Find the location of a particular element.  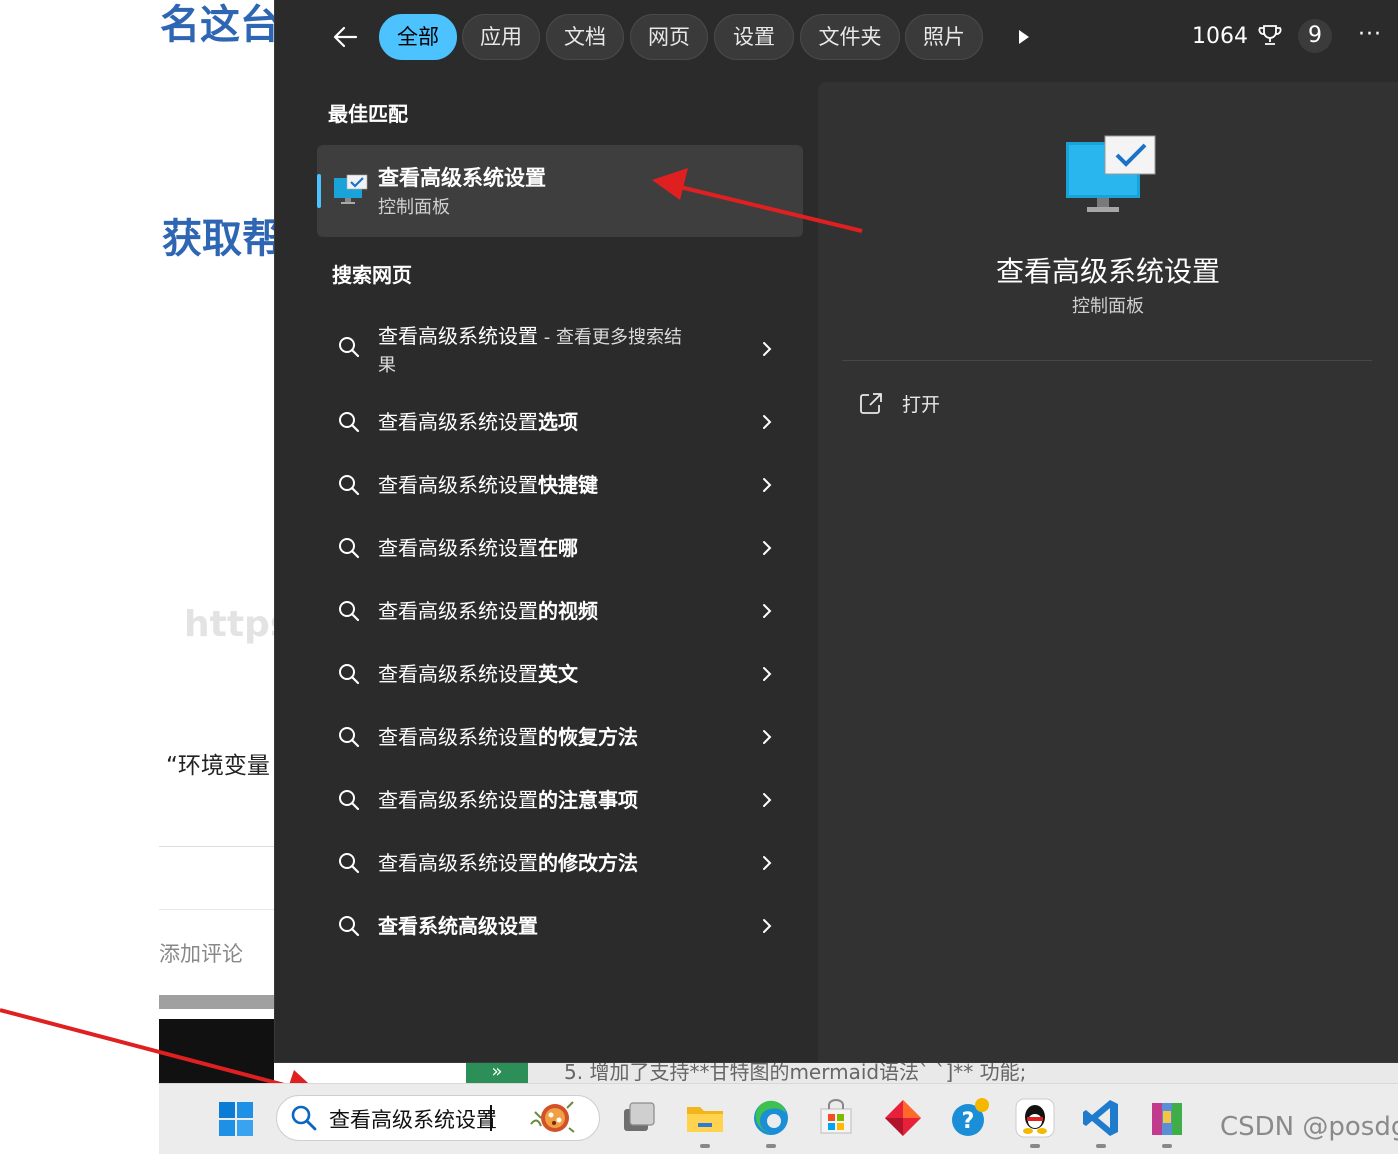

preview-divider is located at coordinates (1107, 360).